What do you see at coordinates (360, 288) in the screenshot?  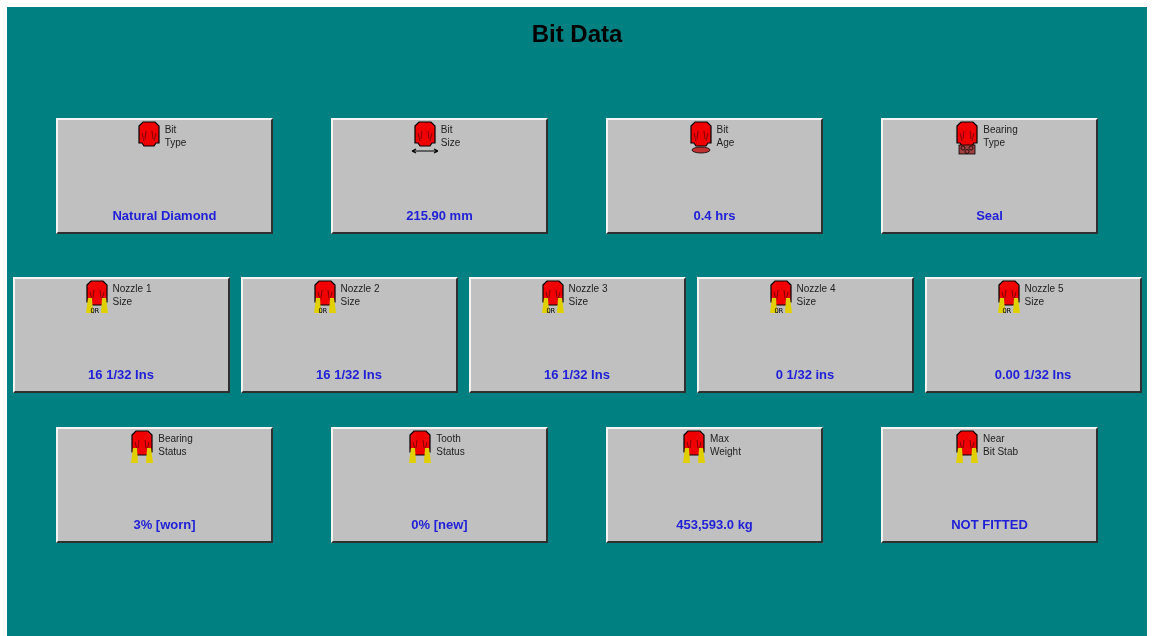 I see `card-label: Nozzle 2` at bounding box center [360, 288].